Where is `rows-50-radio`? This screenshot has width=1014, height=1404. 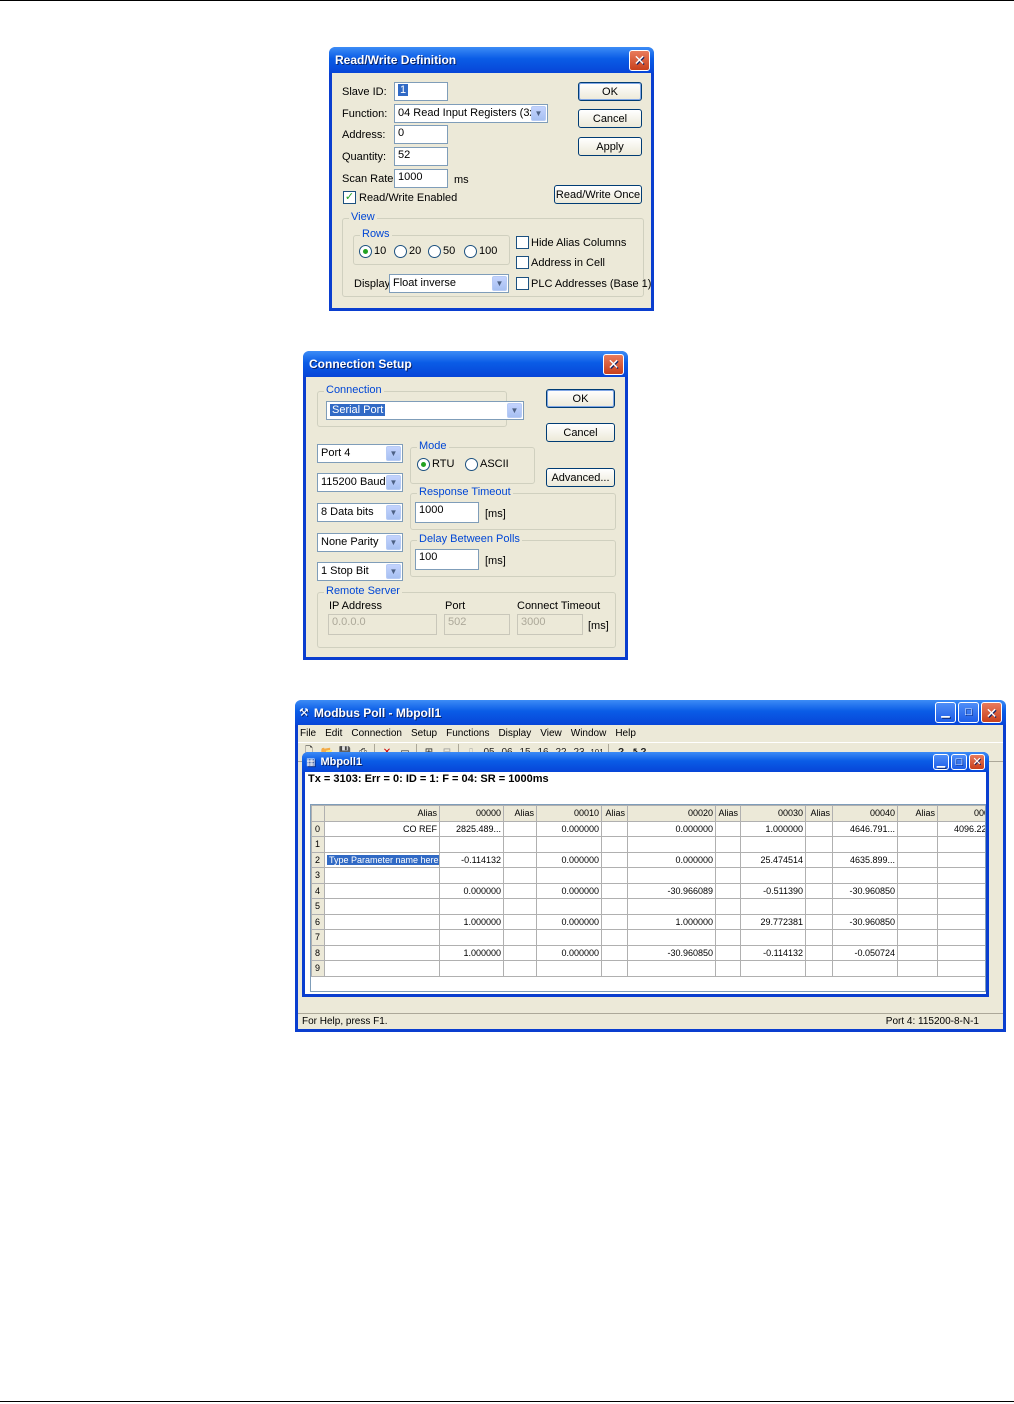
rows-50-radio is located at coordinates (434, 251).